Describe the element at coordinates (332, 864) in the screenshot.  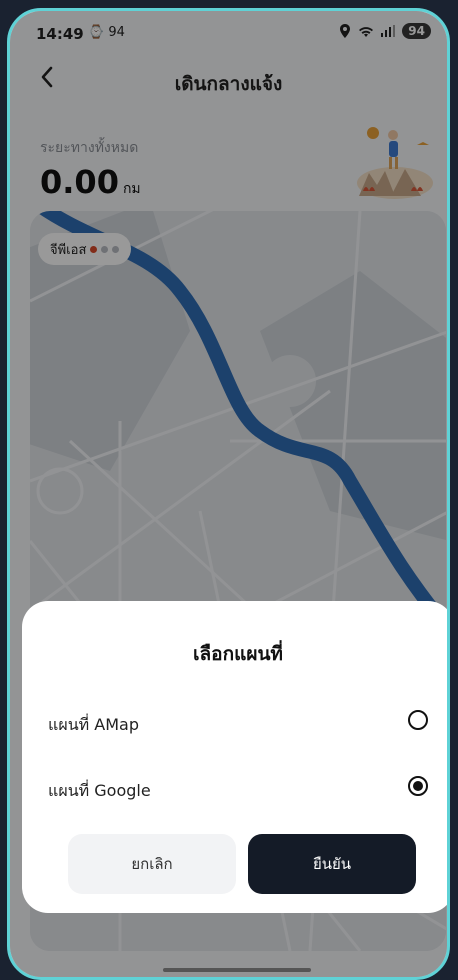
I see `confirm-button: ยืนยัน` at that location.